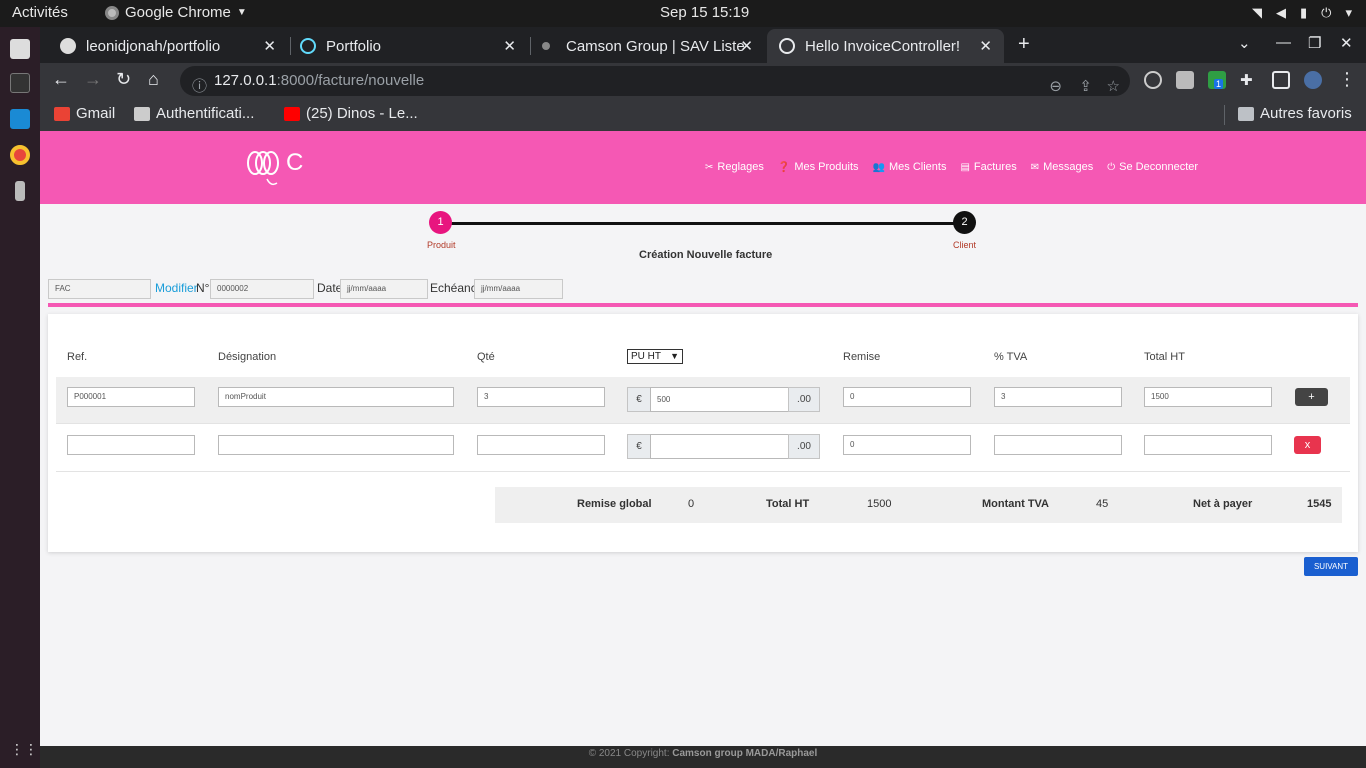  I want to click on header-remise: Remise, so click(862, 357).